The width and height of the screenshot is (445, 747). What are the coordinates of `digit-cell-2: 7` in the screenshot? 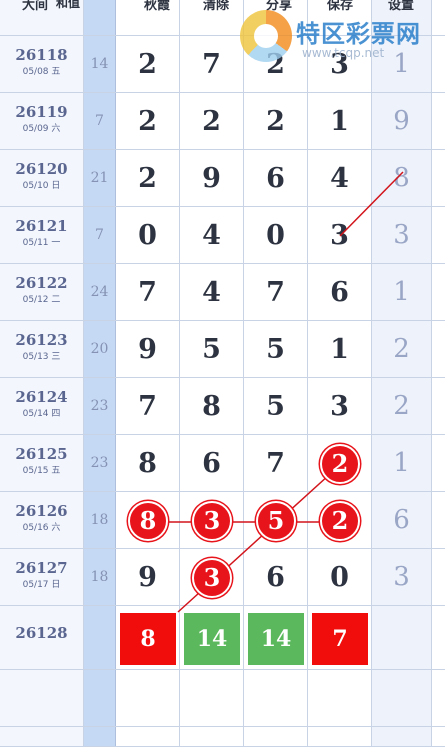 It's located at (212, 64).